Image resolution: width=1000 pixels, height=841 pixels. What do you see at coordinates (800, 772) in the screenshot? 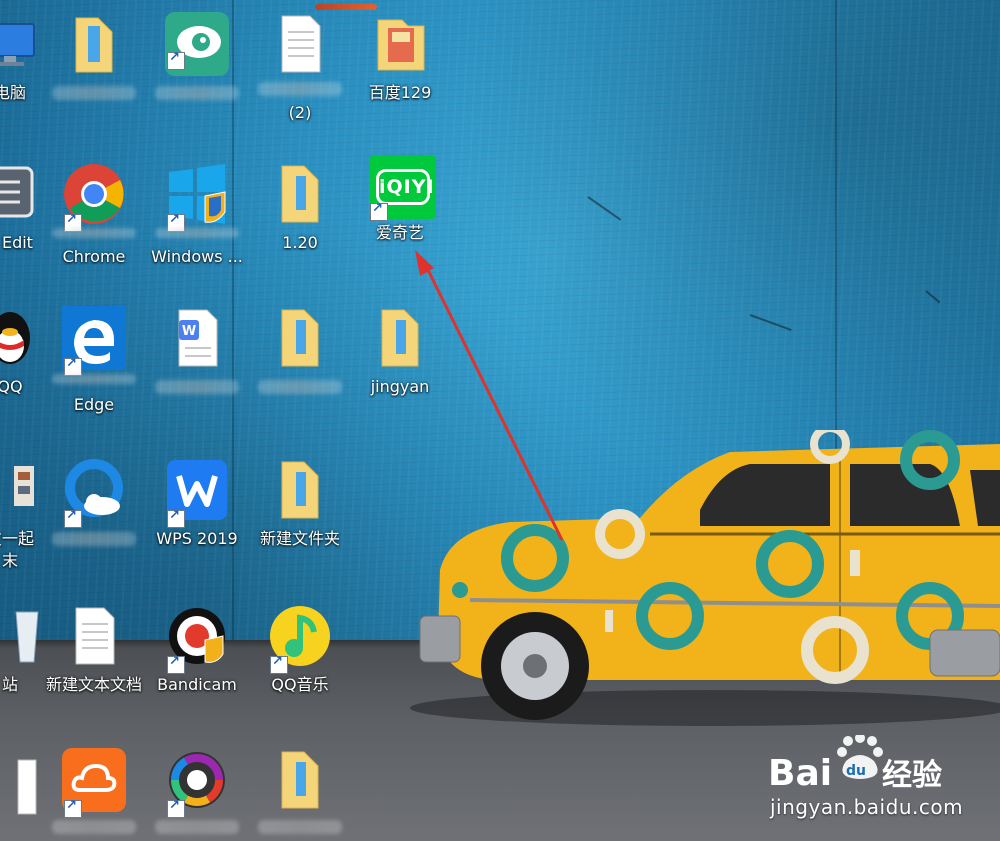
I see `baidu-brand-text: Bai` at bounding box center [800, 772].